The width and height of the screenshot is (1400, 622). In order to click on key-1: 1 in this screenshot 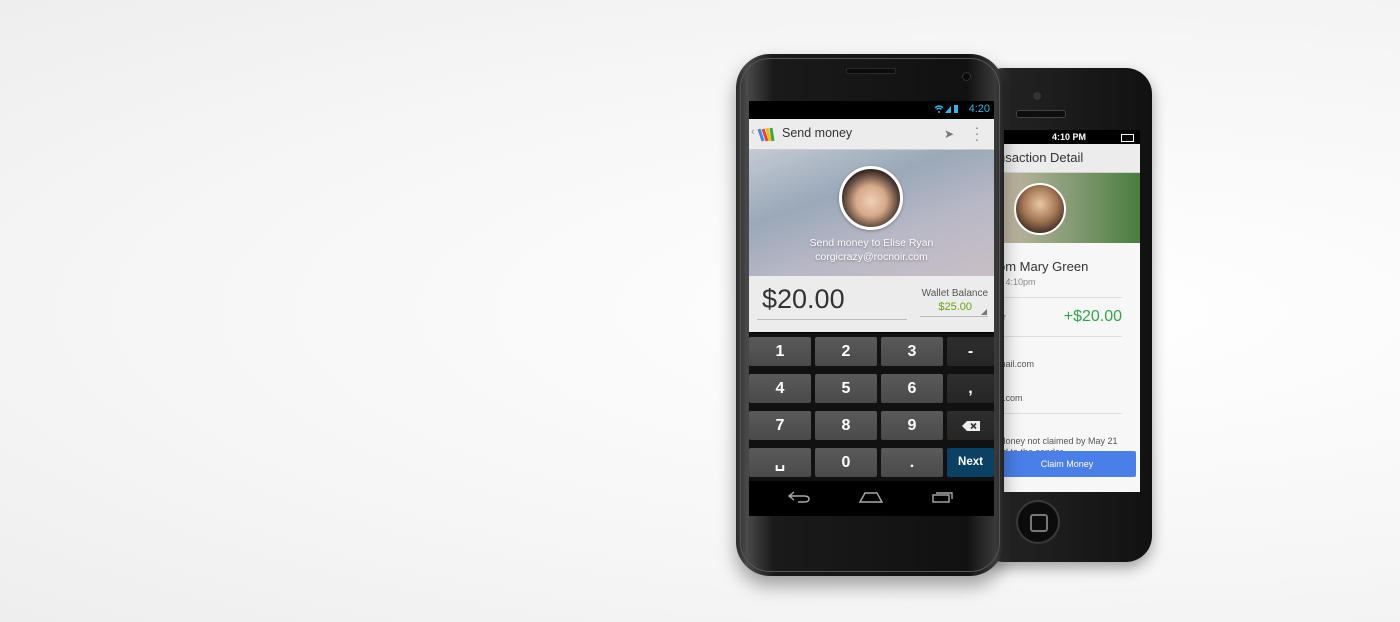, I will do `click(780, 351)`.